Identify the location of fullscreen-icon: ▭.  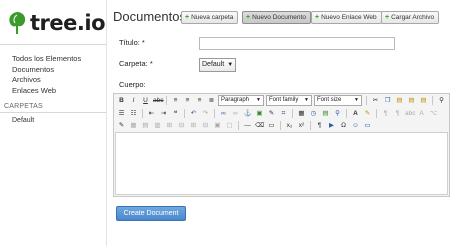
(367, 125).